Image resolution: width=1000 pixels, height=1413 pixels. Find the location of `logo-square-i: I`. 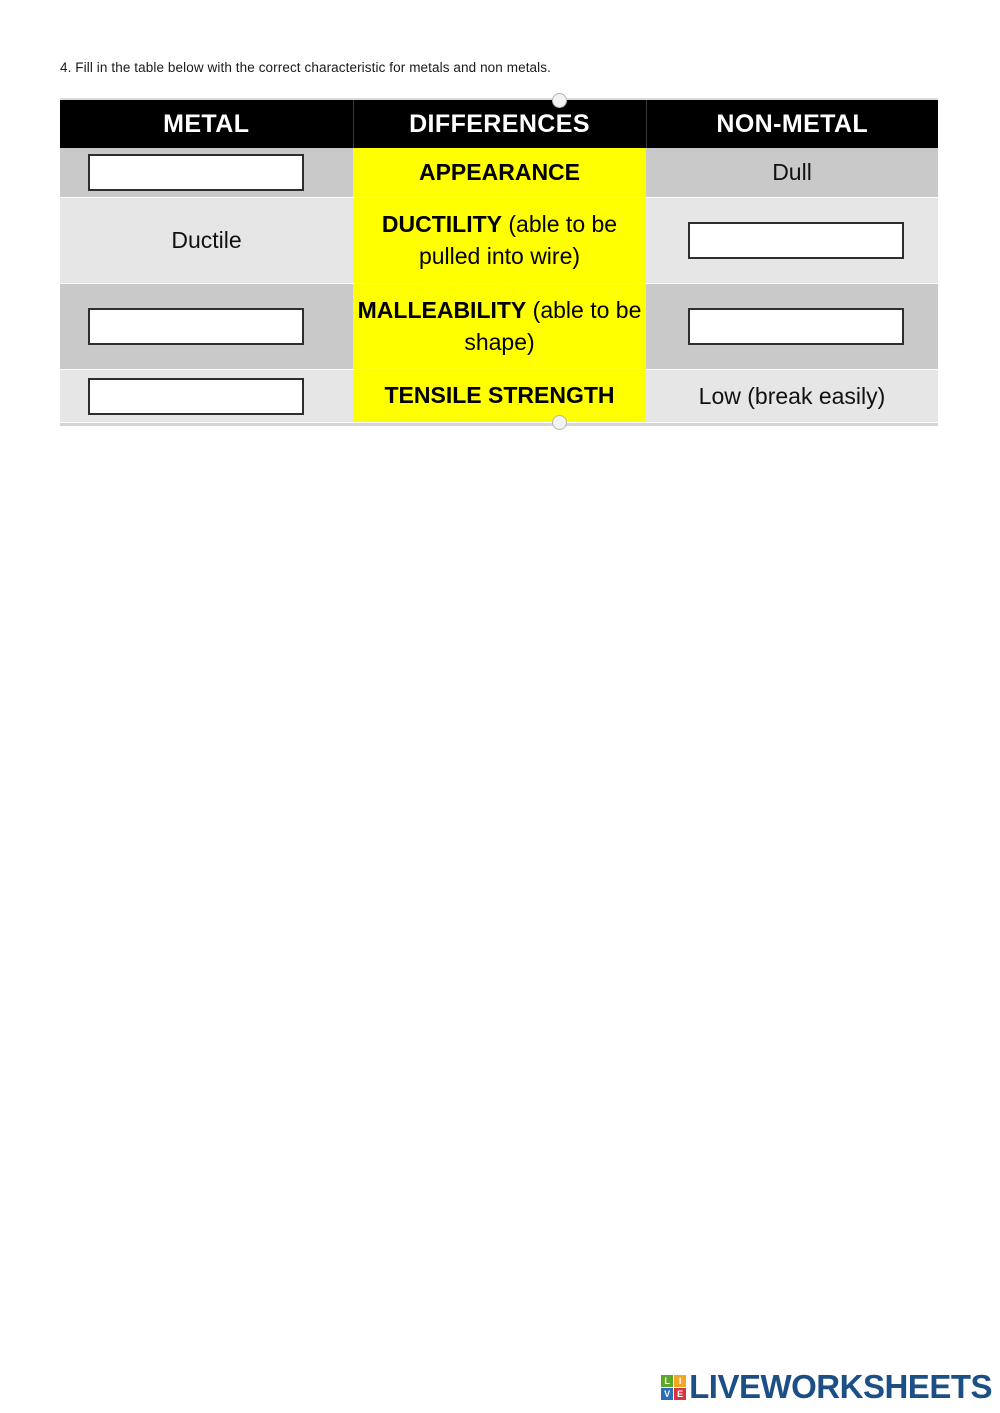

logo-square-i: I is located at coordinates (680, 1380).